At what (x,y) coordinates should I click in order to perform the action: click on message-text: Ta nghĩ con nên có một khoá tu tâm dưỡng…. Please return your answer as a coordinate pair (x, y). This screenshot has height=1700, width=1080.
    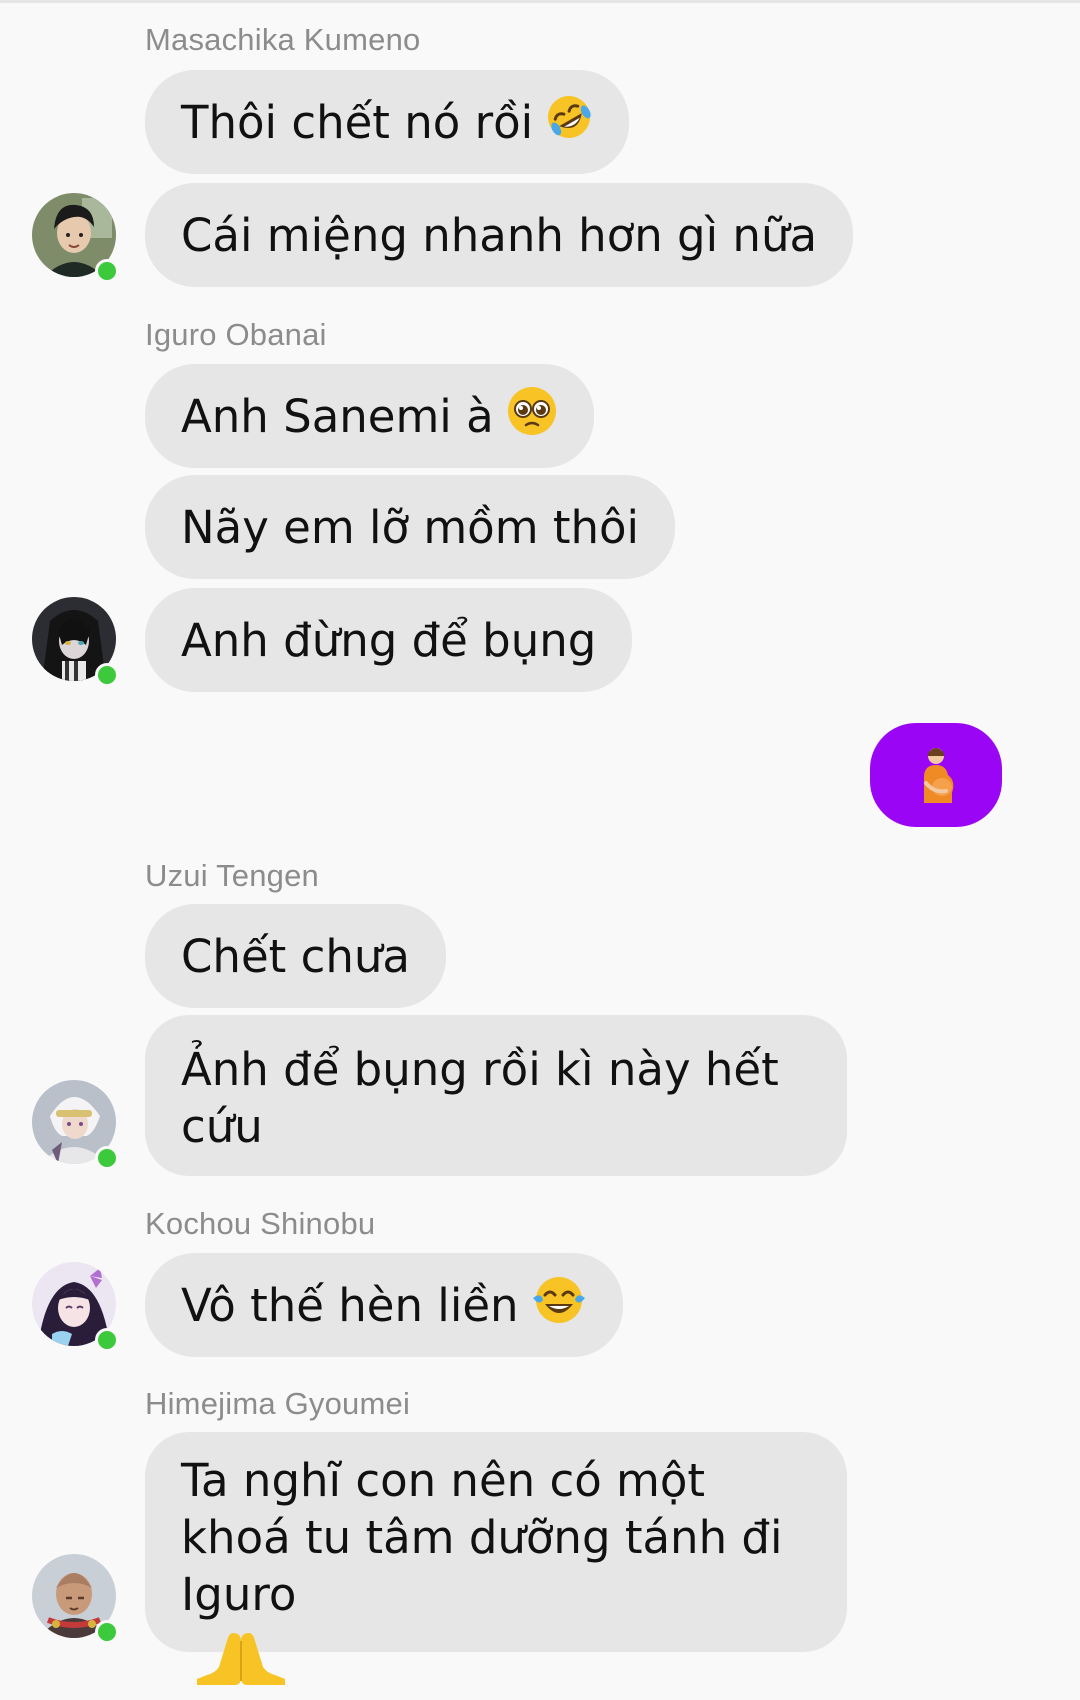
    Looking at the image, I should click on (482, 1537).